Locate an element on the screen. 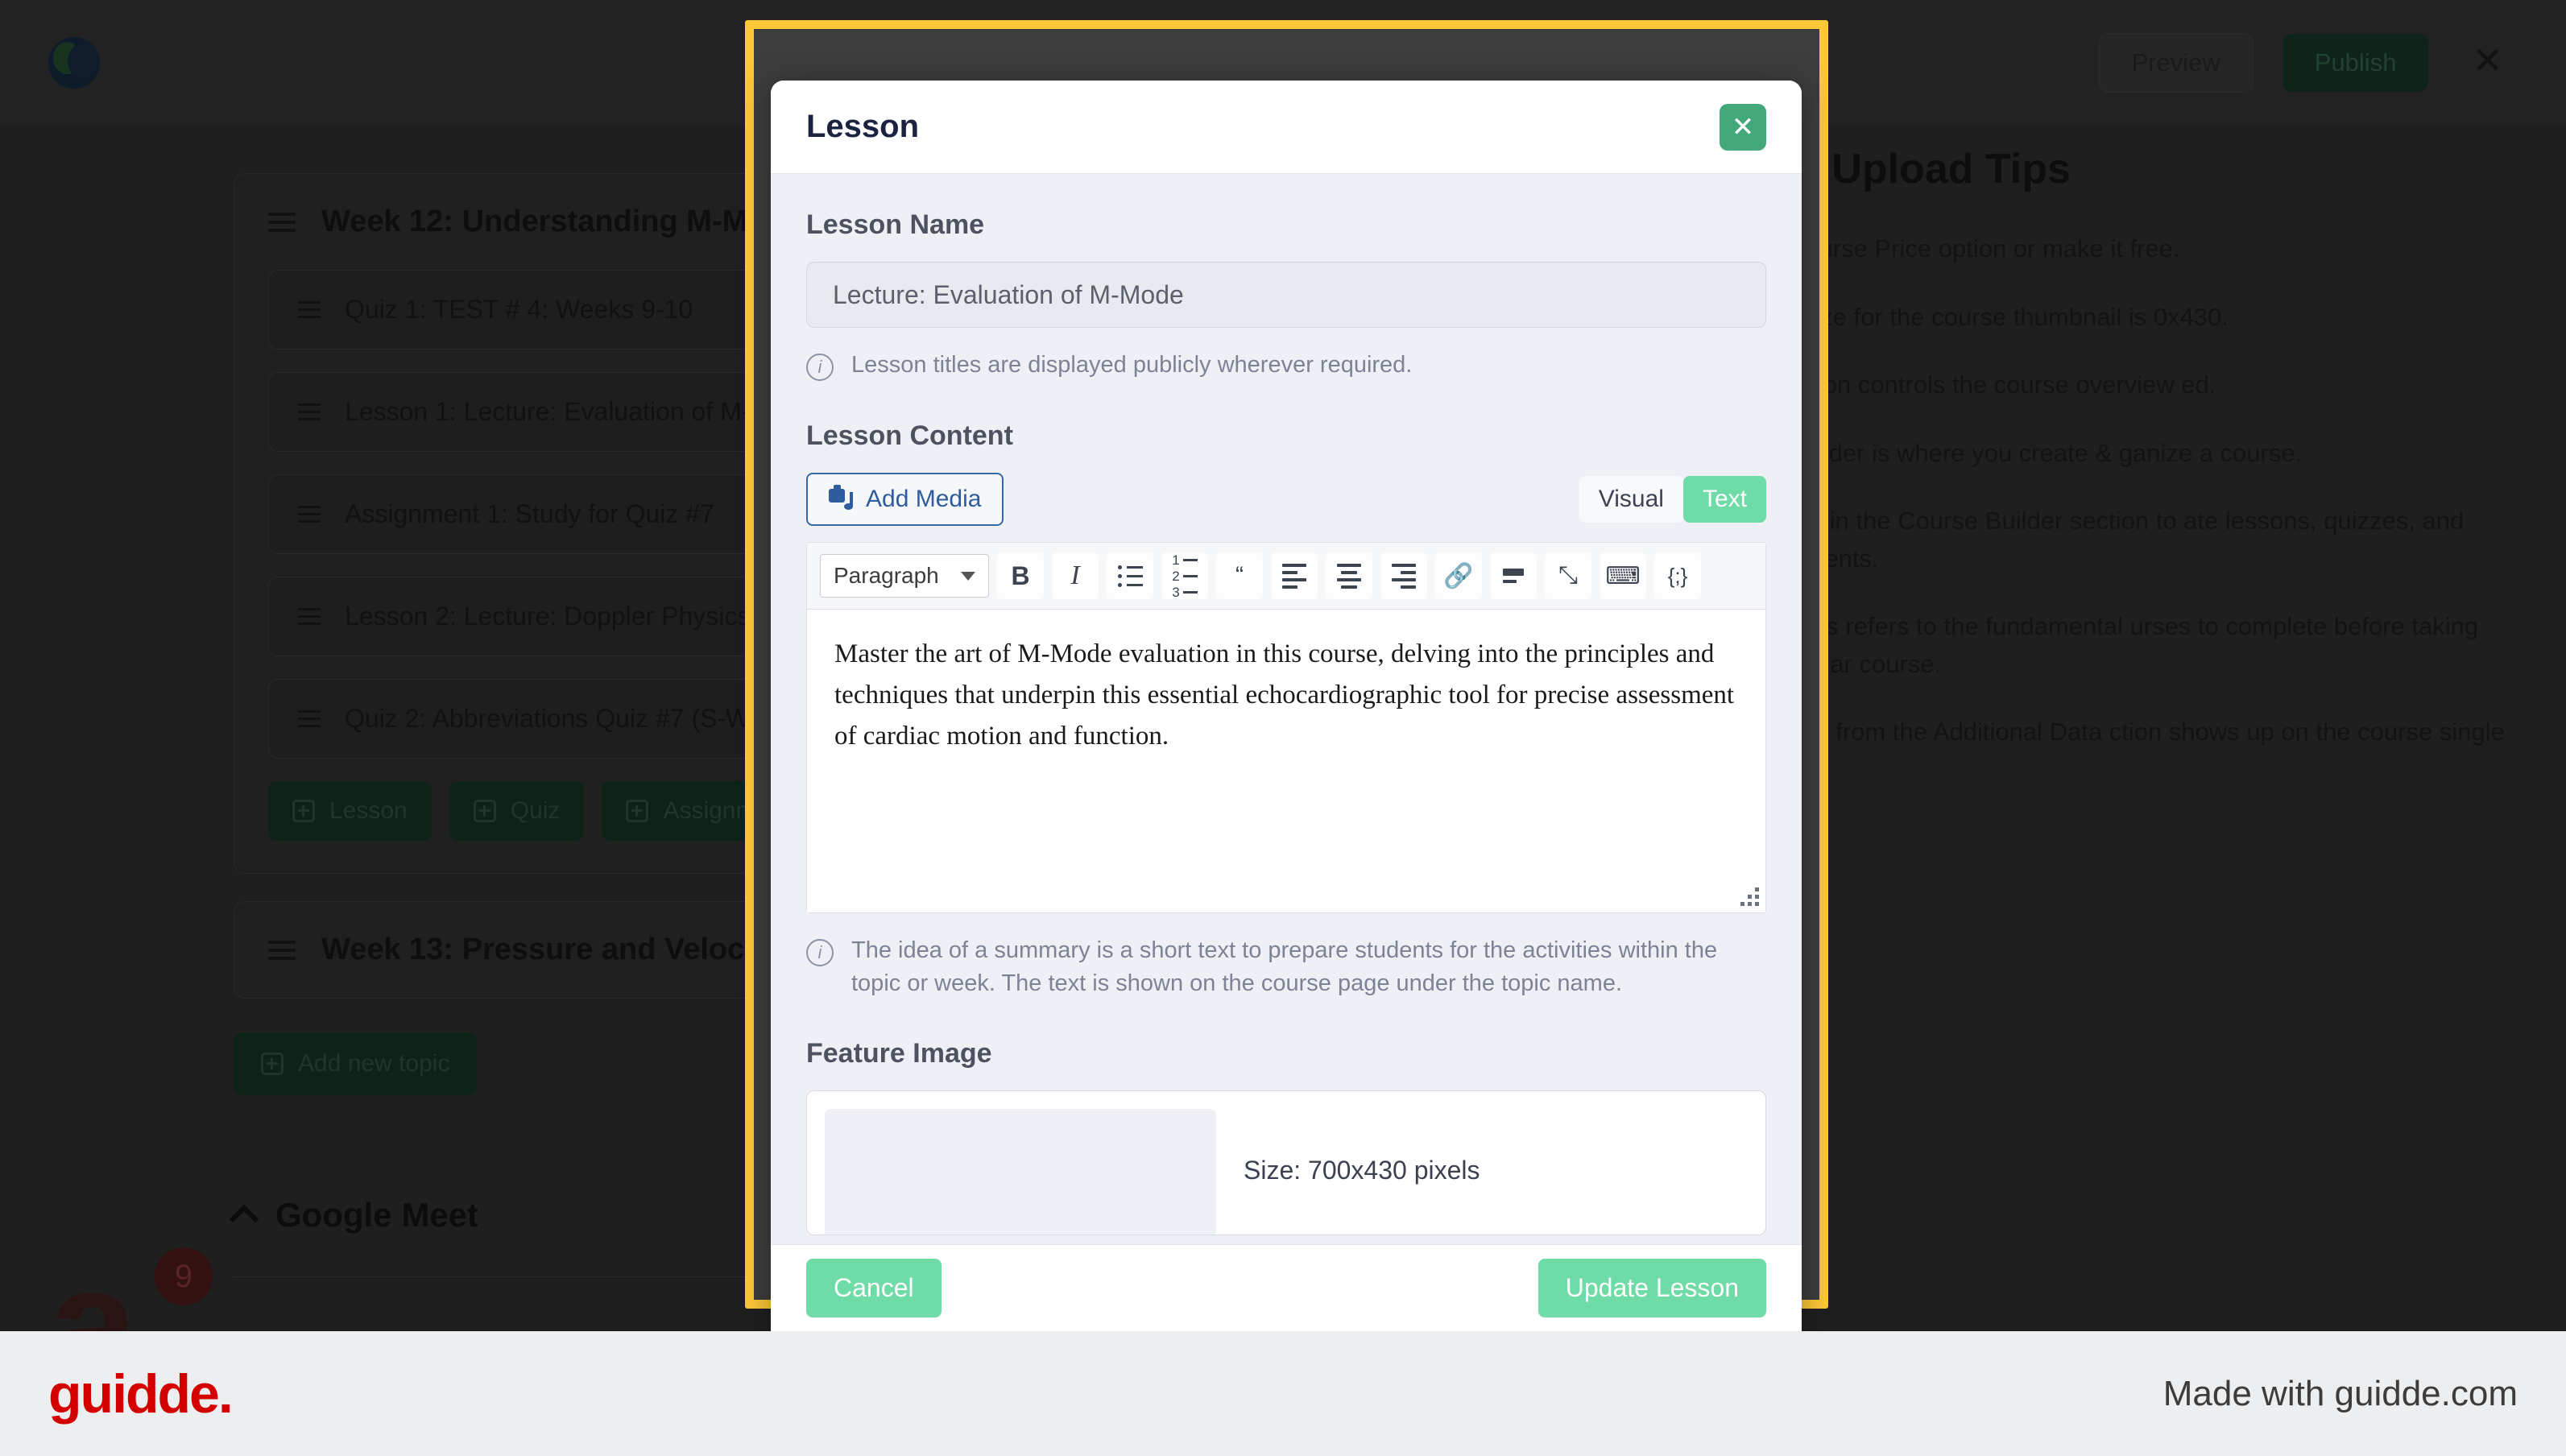  modal-title: Lesson is located at coordinates (863, 126).